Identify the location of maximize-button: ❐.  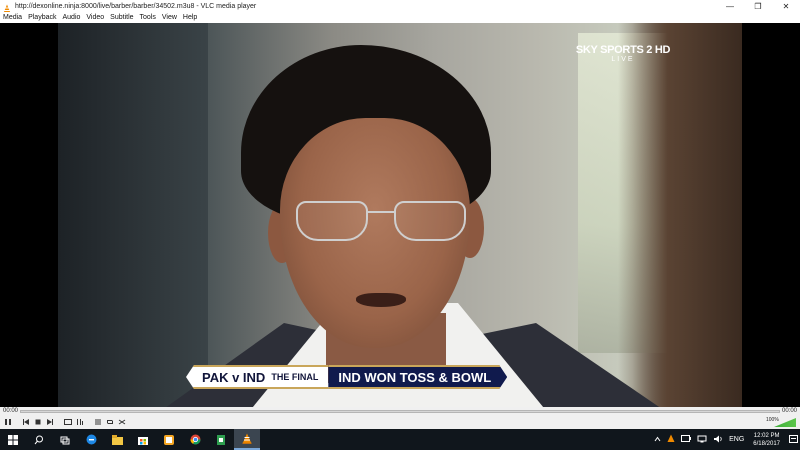
(758, 6).